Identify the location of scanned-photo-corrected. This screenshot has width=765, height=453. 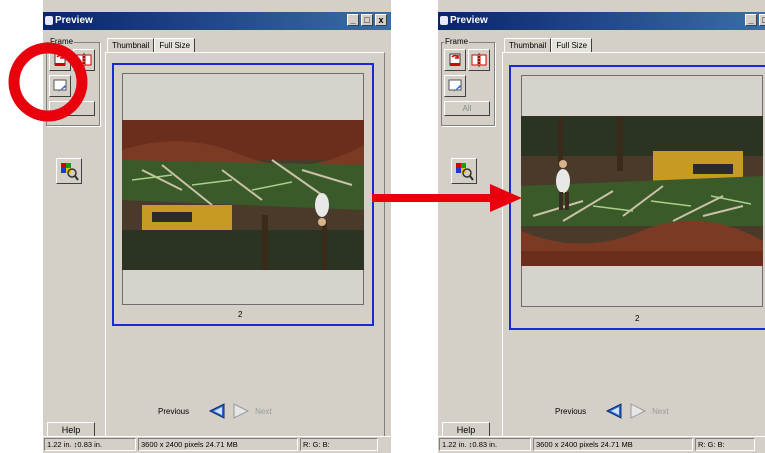
(642, 191).